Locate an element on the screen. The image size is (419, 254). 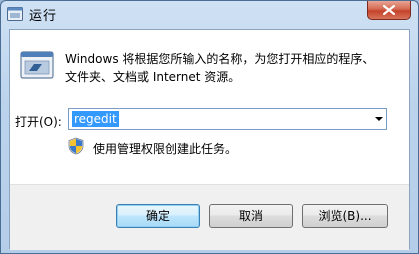
close-icon is located at coordinates (389, 10).